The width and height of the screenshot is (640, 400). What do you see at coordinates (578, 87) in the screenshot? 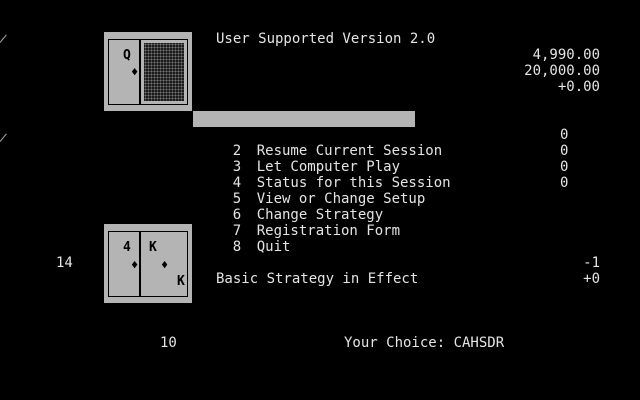
I see `change-value: +0.00` at bounding box center [578, 87].